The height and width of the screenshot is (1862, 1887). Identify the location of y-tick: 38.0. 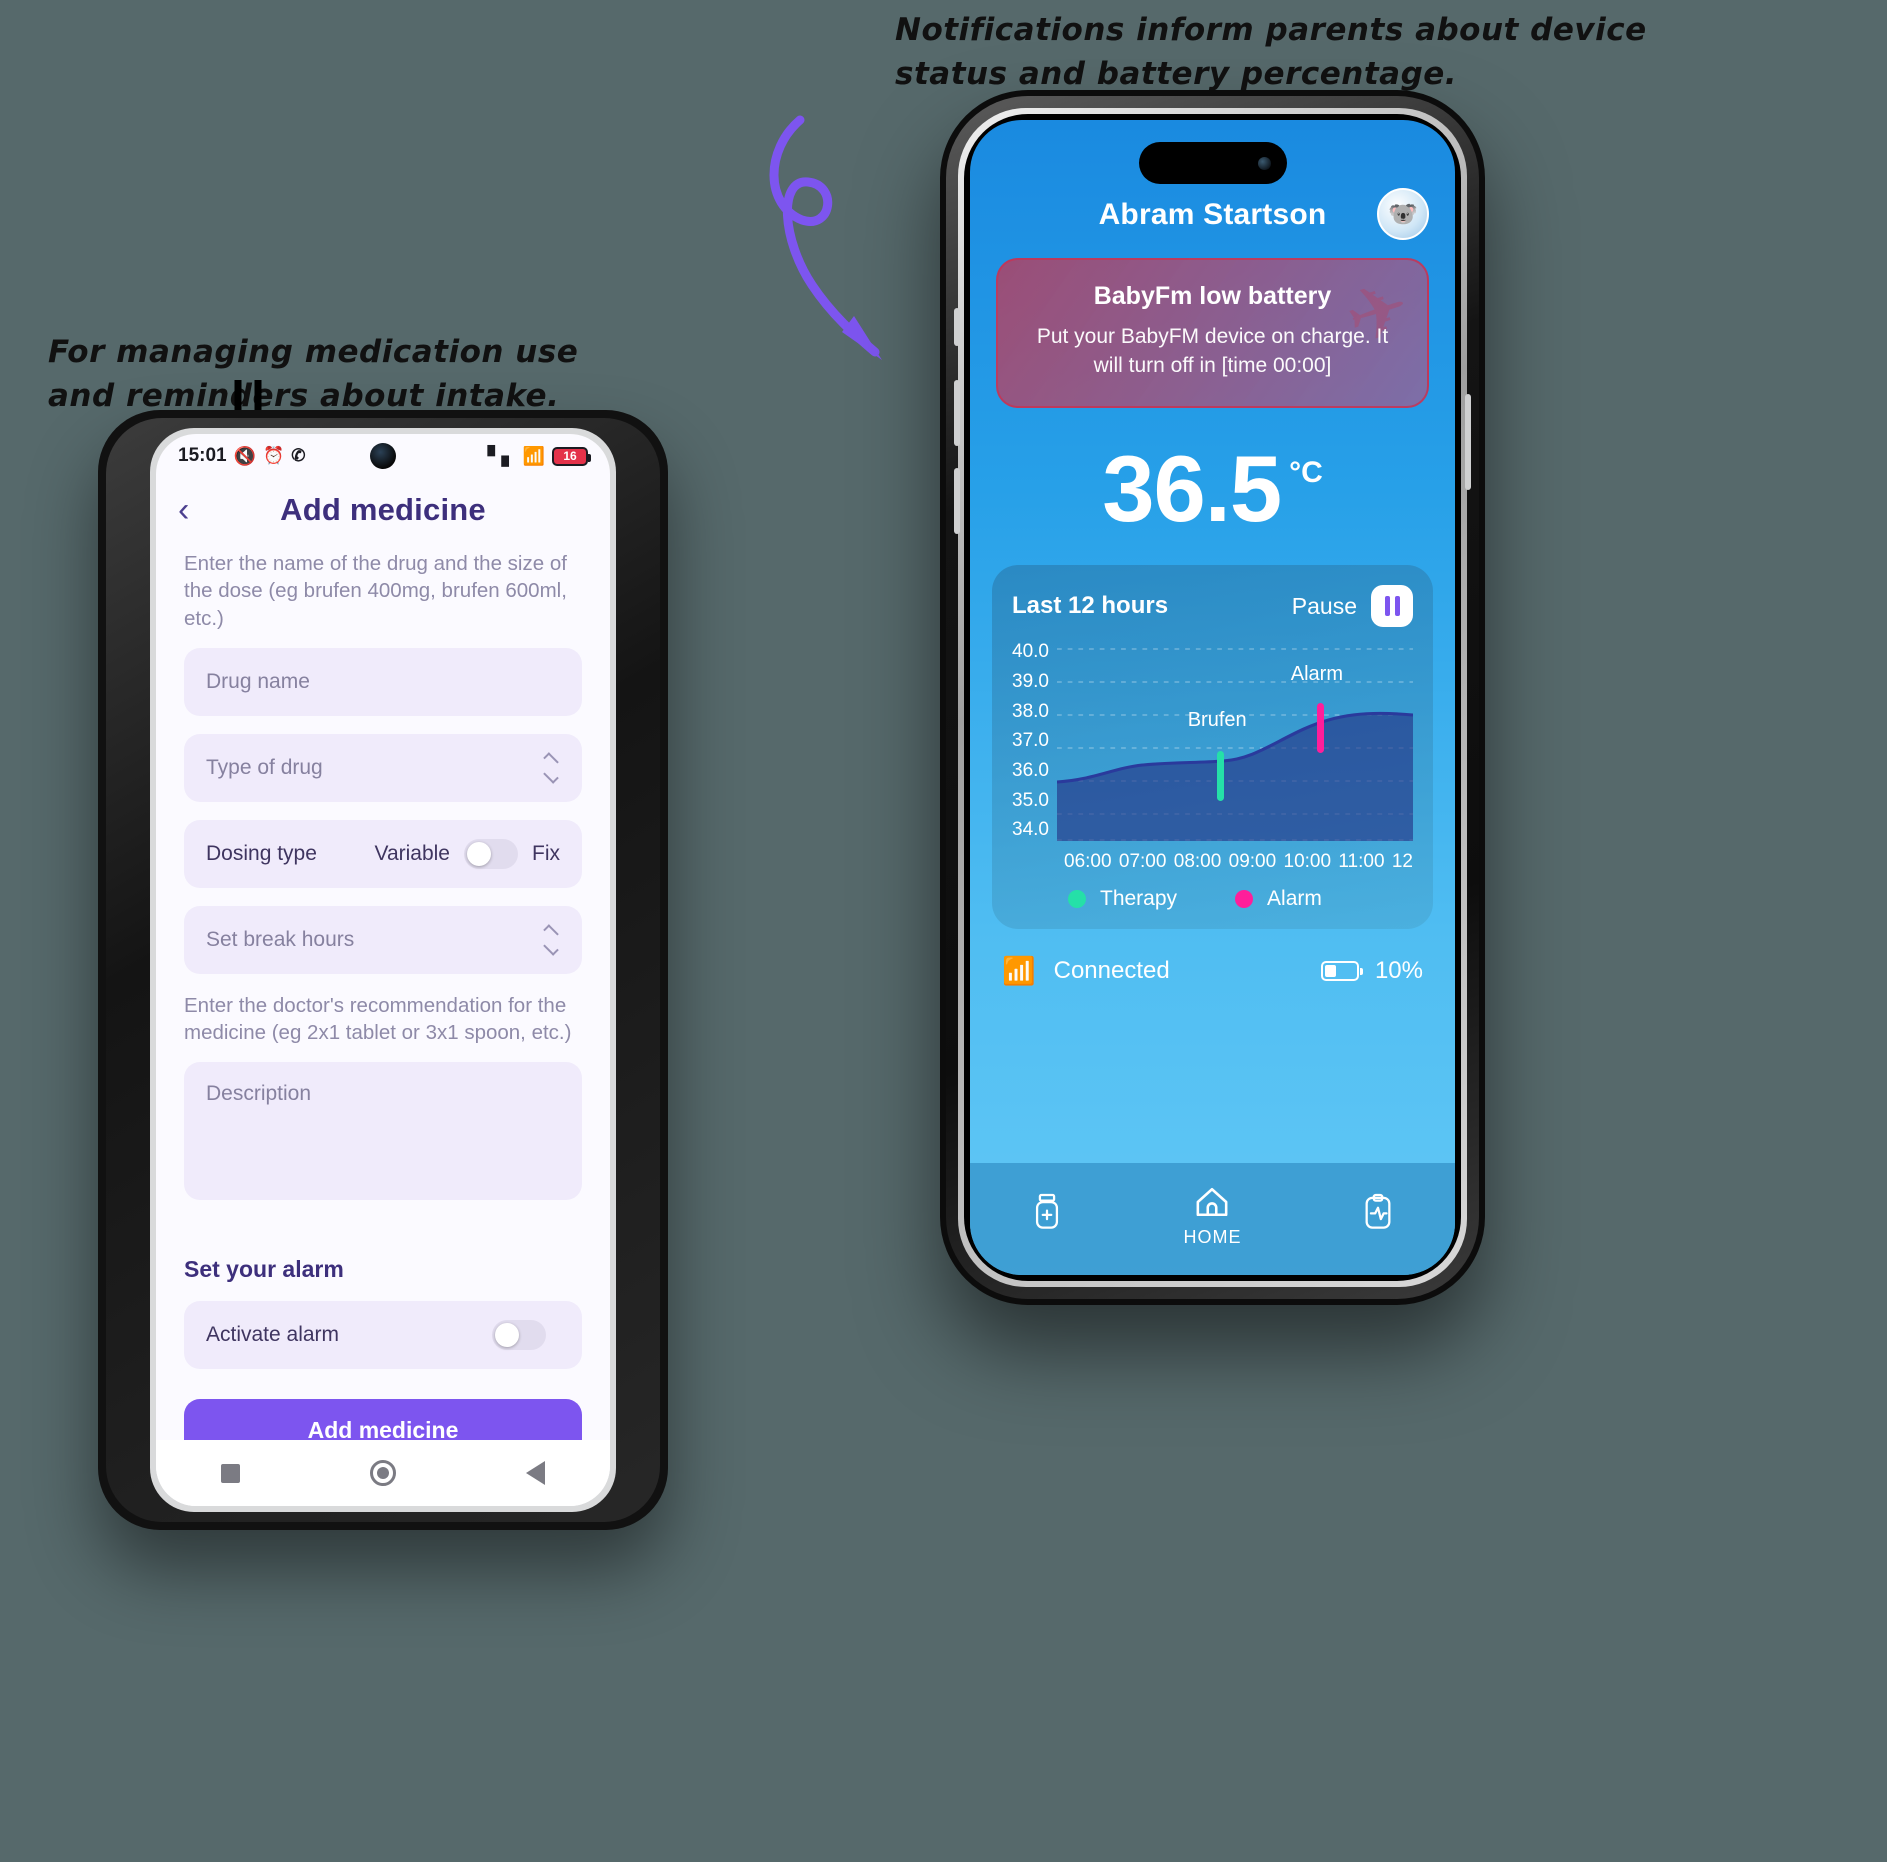
(1030, 711).